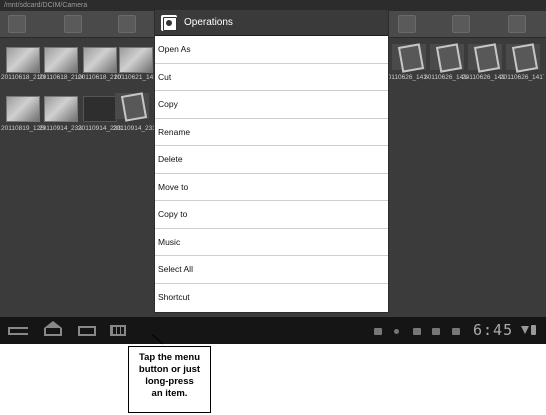 The width and height of the screenshot is (546, 415). Describe the element at coordinates (271, 270) in the screenshot. I see `menu-item-select-all: Select All` at that location.